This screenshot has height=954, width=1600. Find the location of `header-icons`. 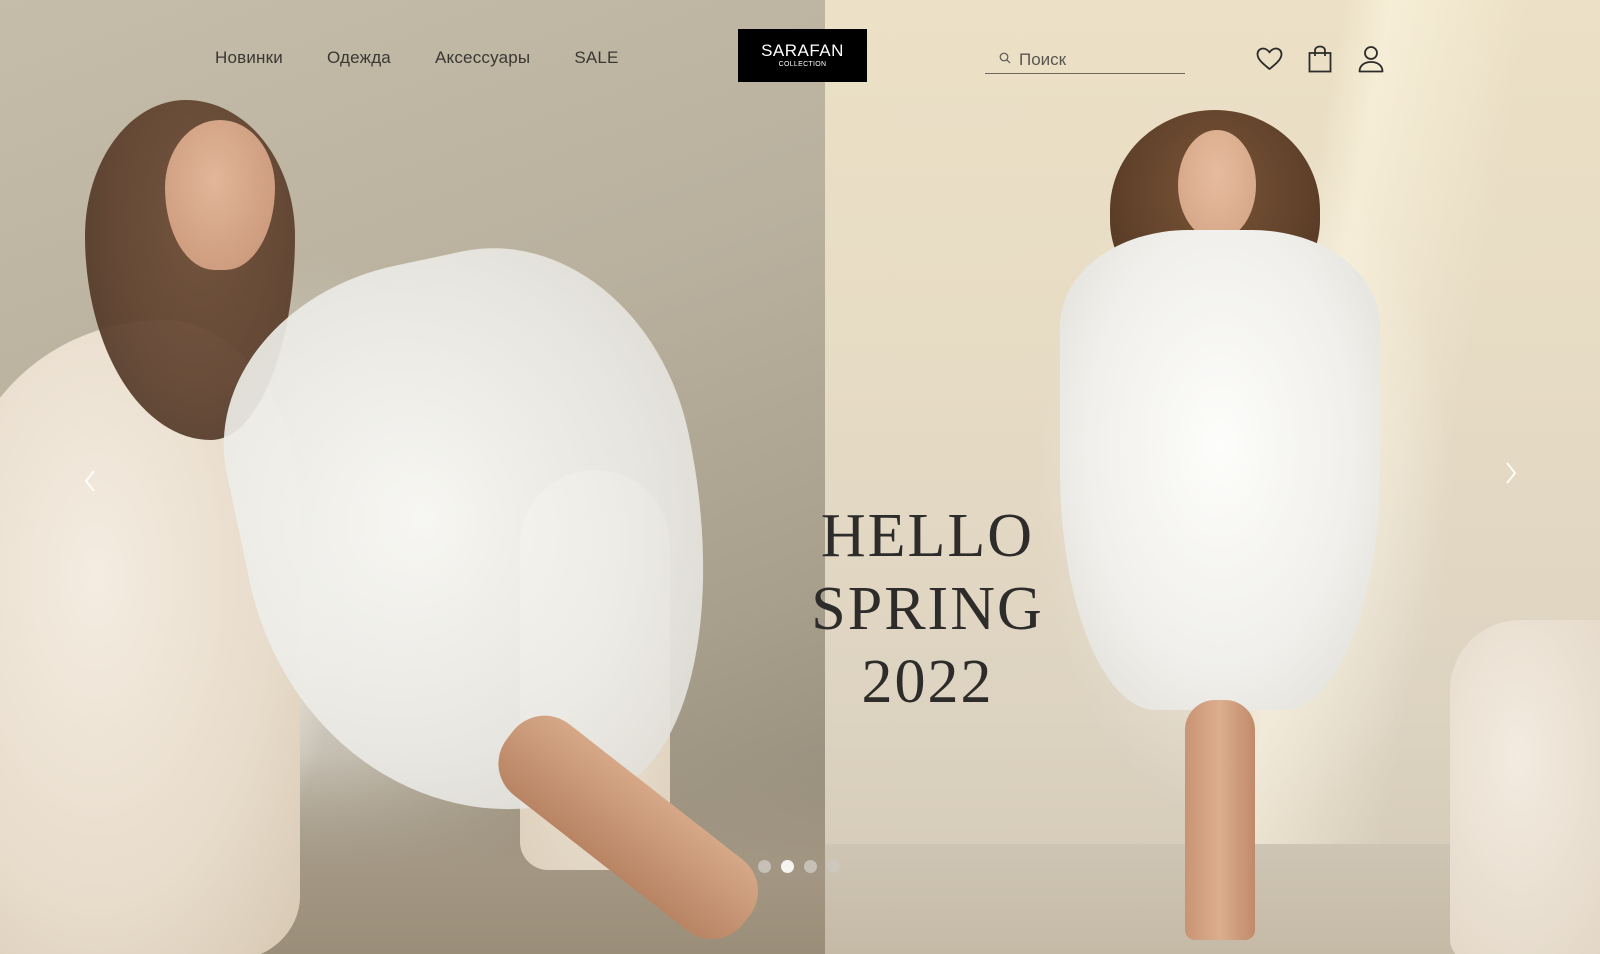

header-icons is located at coordinates (1320, 59).